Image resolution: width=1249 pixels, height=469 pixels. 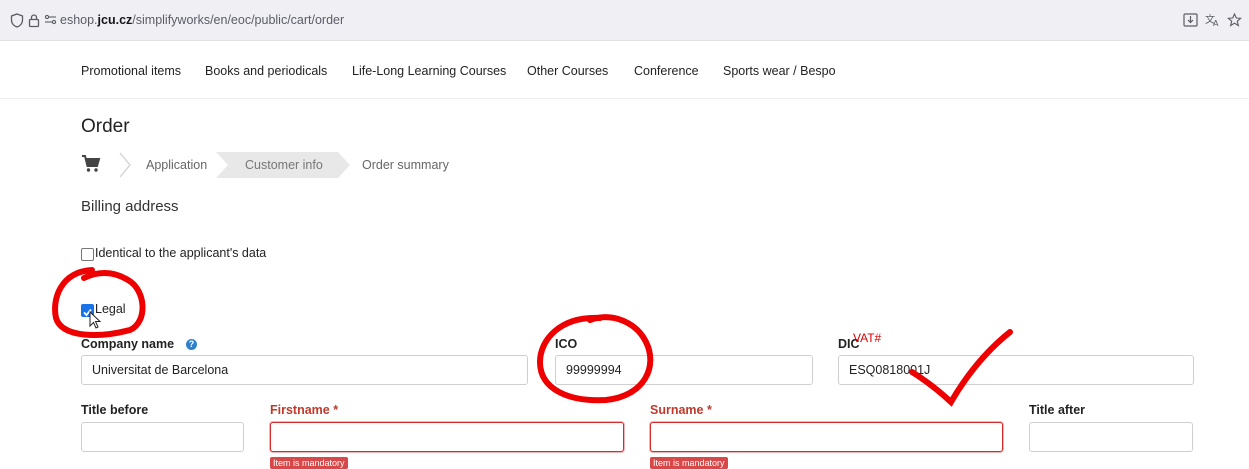 What do you see at coordinates (1234, 20) in the screenshot?
I see `bookmark-star-icon` at bounding box center [1234, 20].